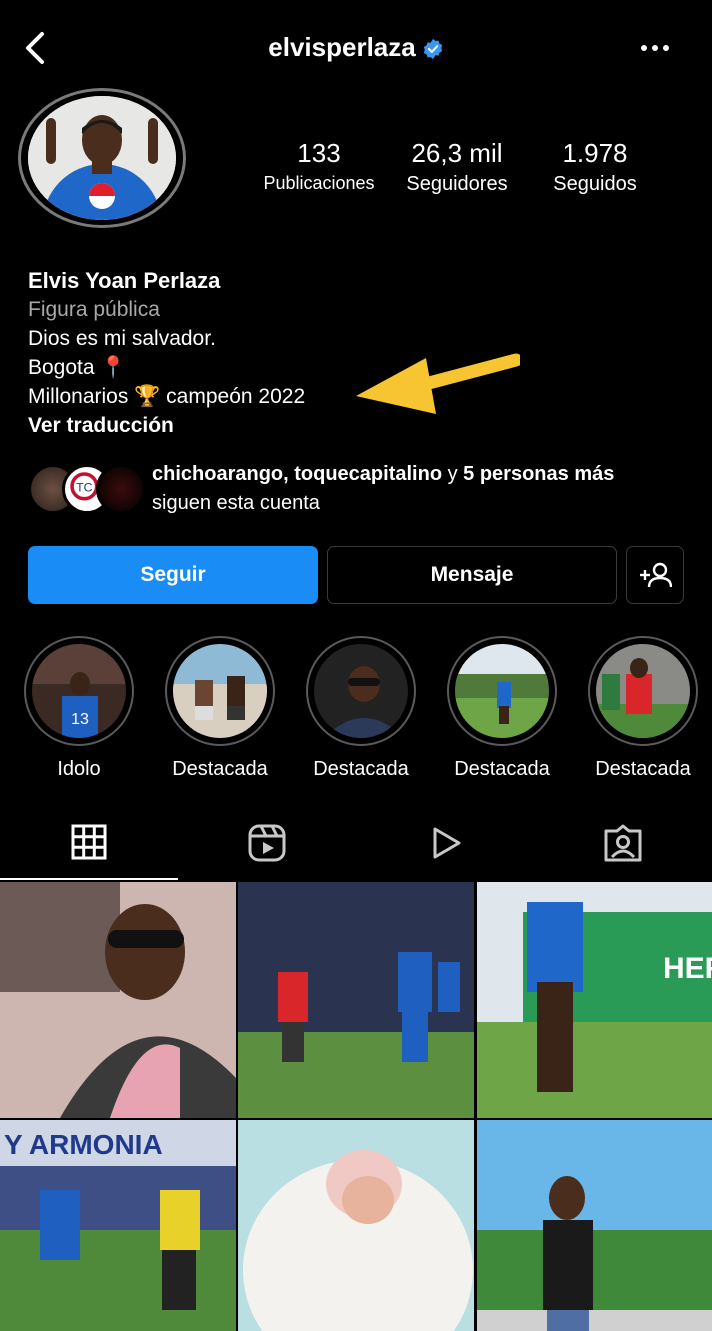  I want to click on annotation-arrow-icon, so click(438, 383).